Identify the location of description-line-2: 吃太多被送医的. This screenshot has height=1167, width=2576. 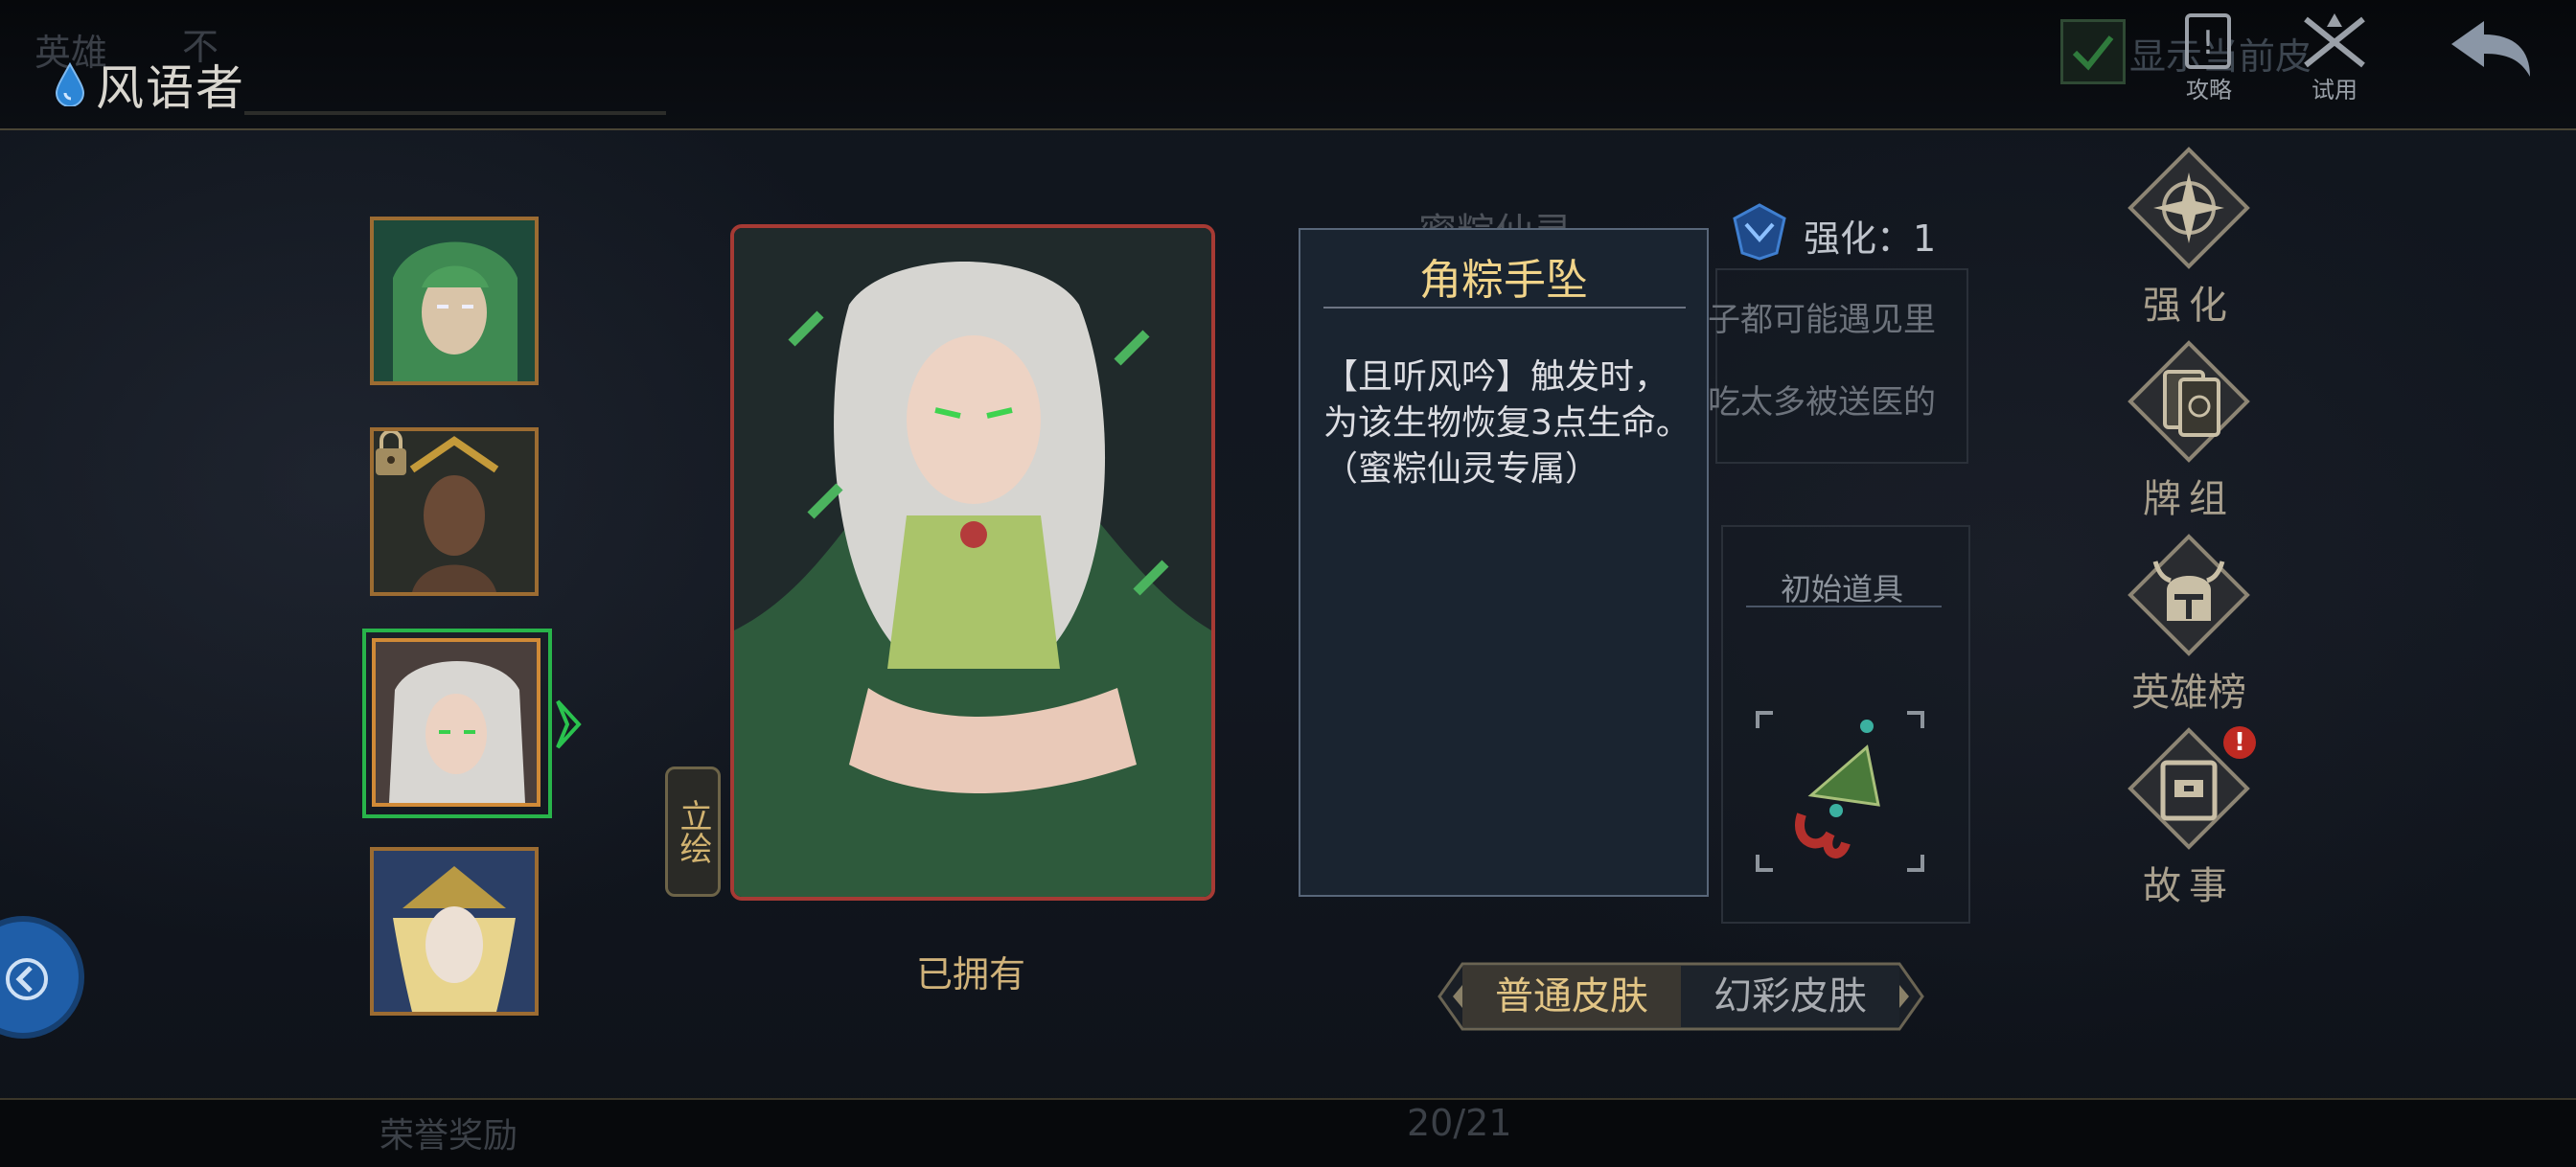
(1822, 403).